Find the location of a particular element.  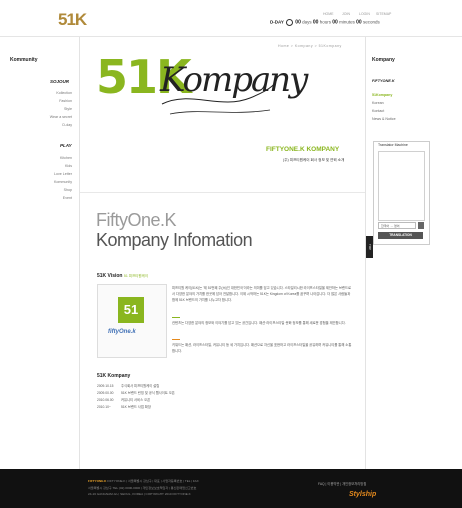

vision-logo-box: 51 fiftyOne.k is located at coordinates (132, 321).